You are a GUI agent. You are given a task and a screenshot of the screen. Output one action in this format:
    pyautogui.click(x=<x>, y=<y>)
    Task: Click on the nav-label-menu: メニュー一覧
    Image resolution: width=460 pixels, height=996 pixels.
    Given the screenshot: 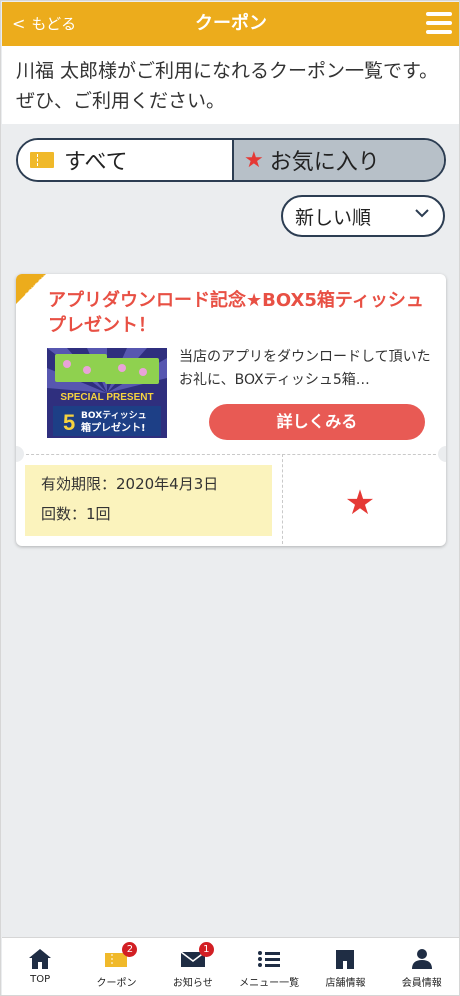 What is the action you would take?
    pyautogui.click(x=269, y=983)
    